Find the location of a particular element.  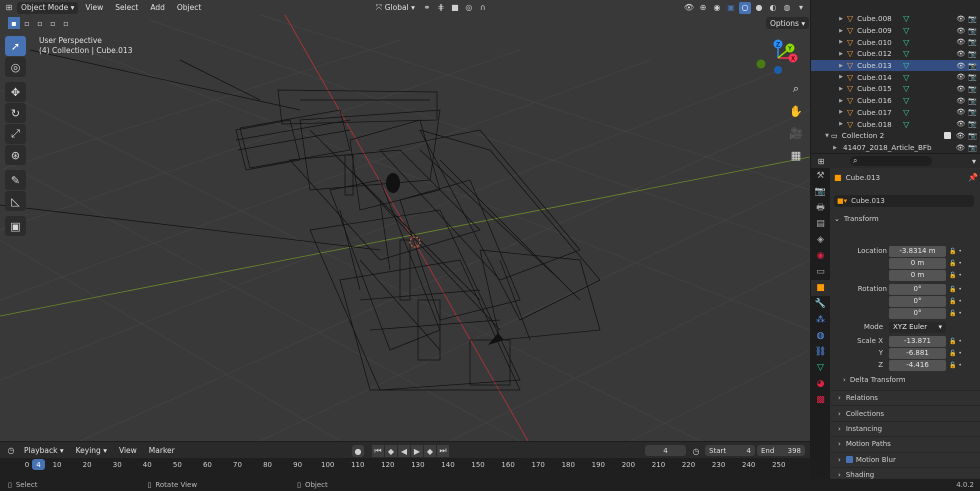

cursor-tool: ◎ is located at coordinates (15, 67).